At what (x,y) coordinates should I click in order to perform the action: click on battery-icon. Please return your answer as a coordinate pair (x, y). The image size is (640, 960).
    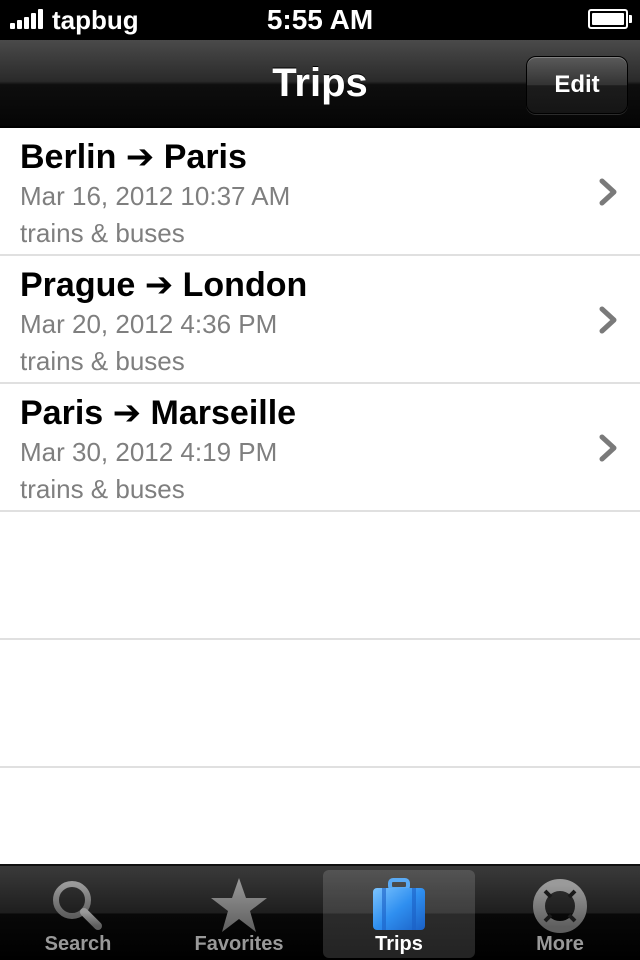
    Looking at the image, I should click on (610, 19).